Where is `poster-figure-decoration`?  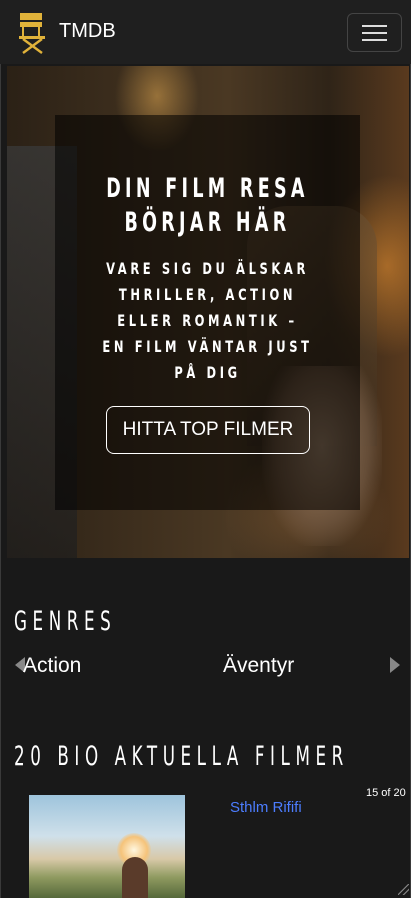
poster-figure-decoration is located at coordinates (135, 877).